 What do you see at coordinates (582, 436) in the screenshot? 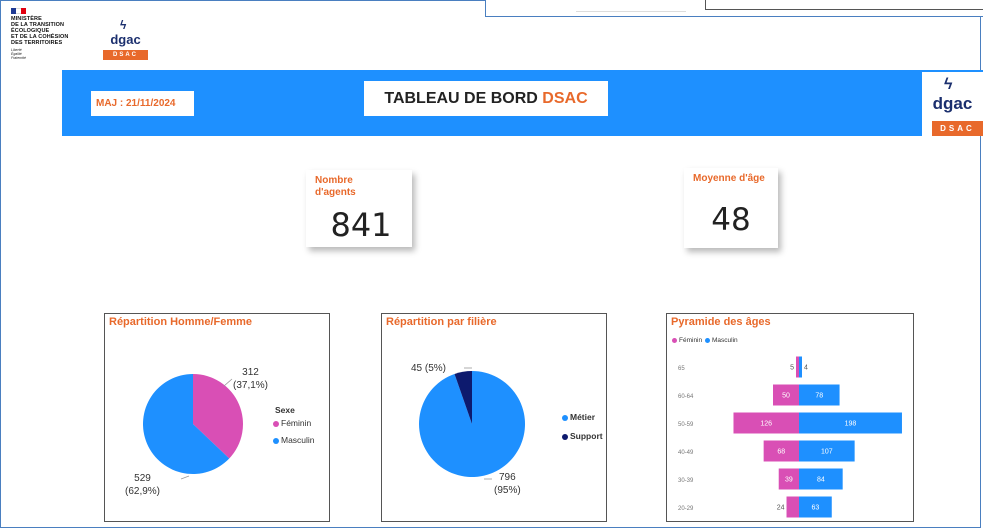
I see `legend-item-support: Support` at bounding box center [582, 436].